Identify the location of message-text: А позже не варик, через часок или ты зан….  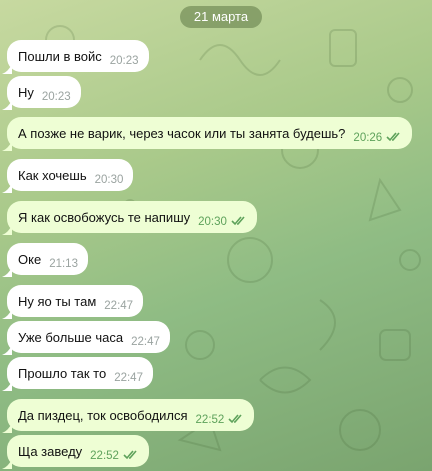
(182, 133).